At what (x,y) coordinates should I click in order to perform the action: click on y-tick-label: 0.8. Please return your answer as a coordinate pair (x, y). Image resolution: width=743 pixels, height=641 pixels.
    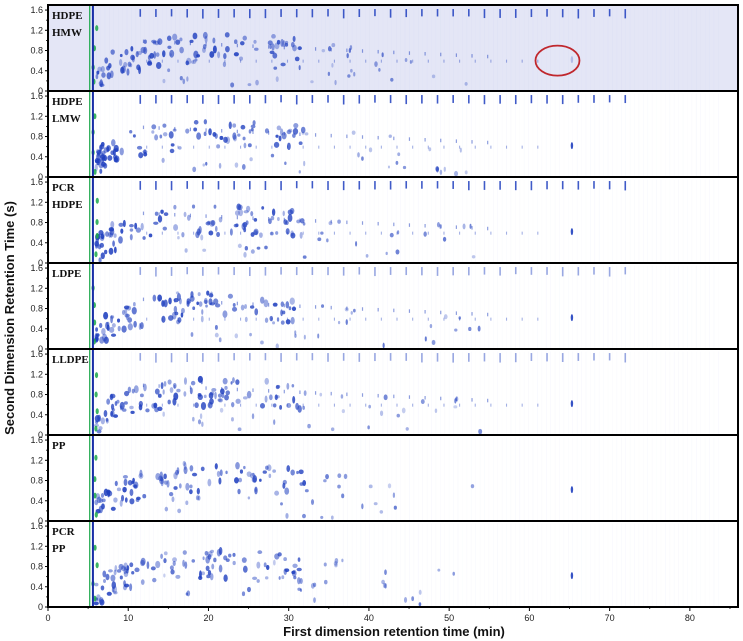
    Looking at the image, I should click on (36, 137).